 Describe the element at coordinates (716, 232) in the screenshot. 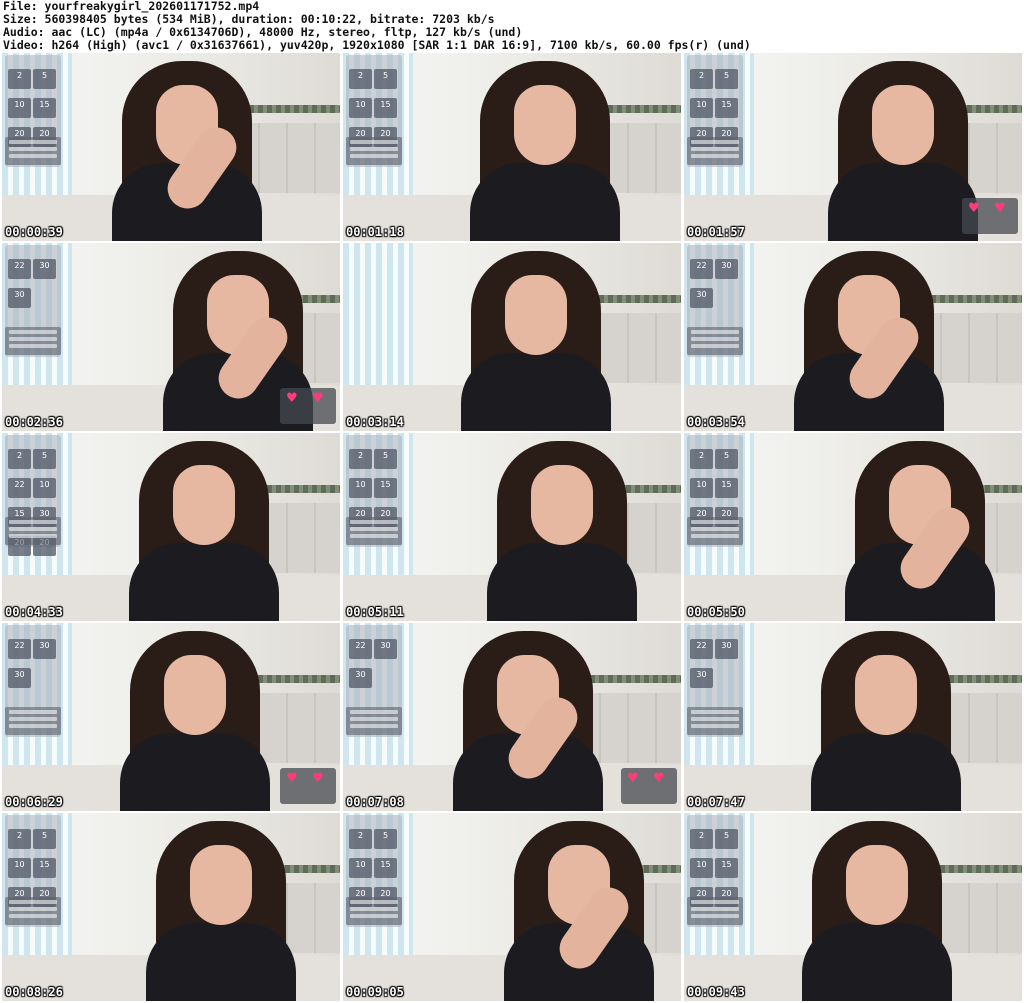

I see `timestamp: 00:01:57` at that location.